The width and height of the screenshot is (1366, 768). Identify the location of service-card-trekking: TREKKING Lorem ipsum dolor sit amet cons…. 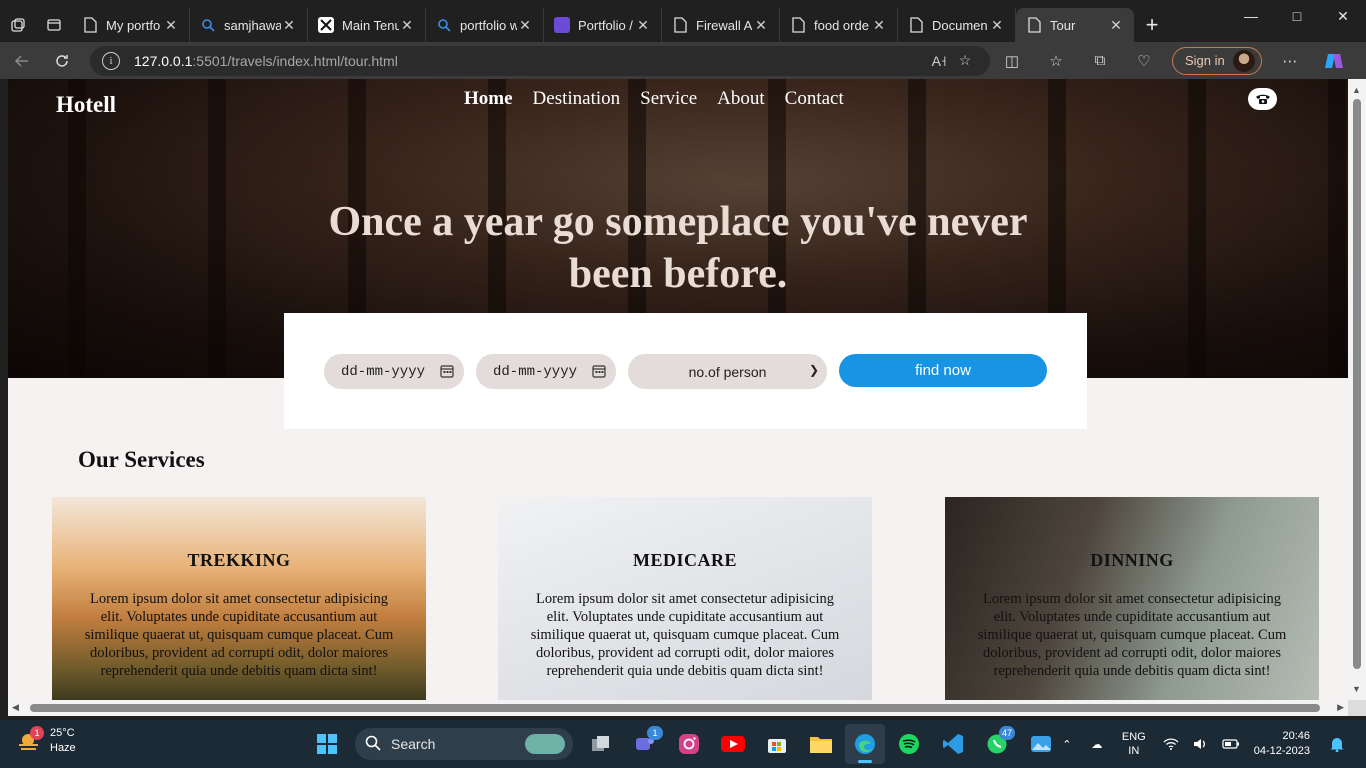
(239, 598).